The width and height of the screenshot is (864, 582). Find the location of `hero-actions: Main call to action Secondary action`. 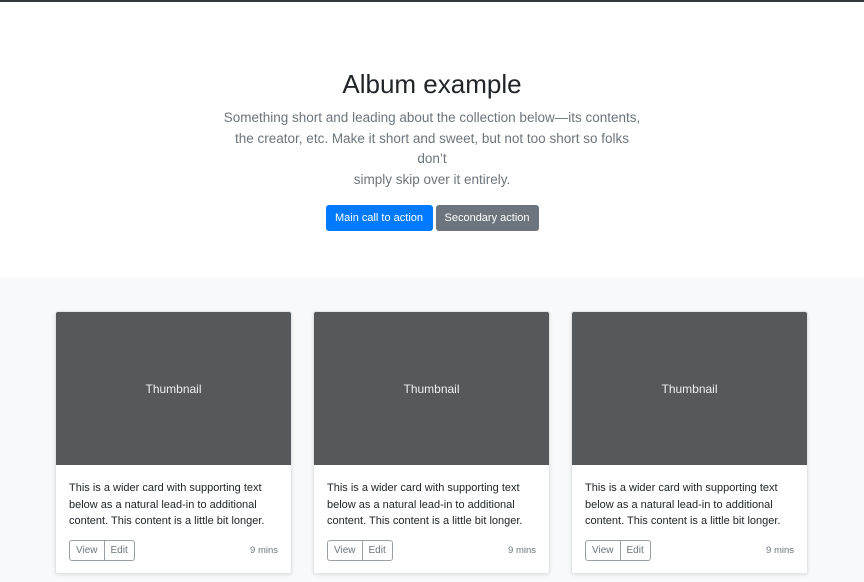

hero-actions: Main call to action Secondary action is located at coordinates (432, 218).